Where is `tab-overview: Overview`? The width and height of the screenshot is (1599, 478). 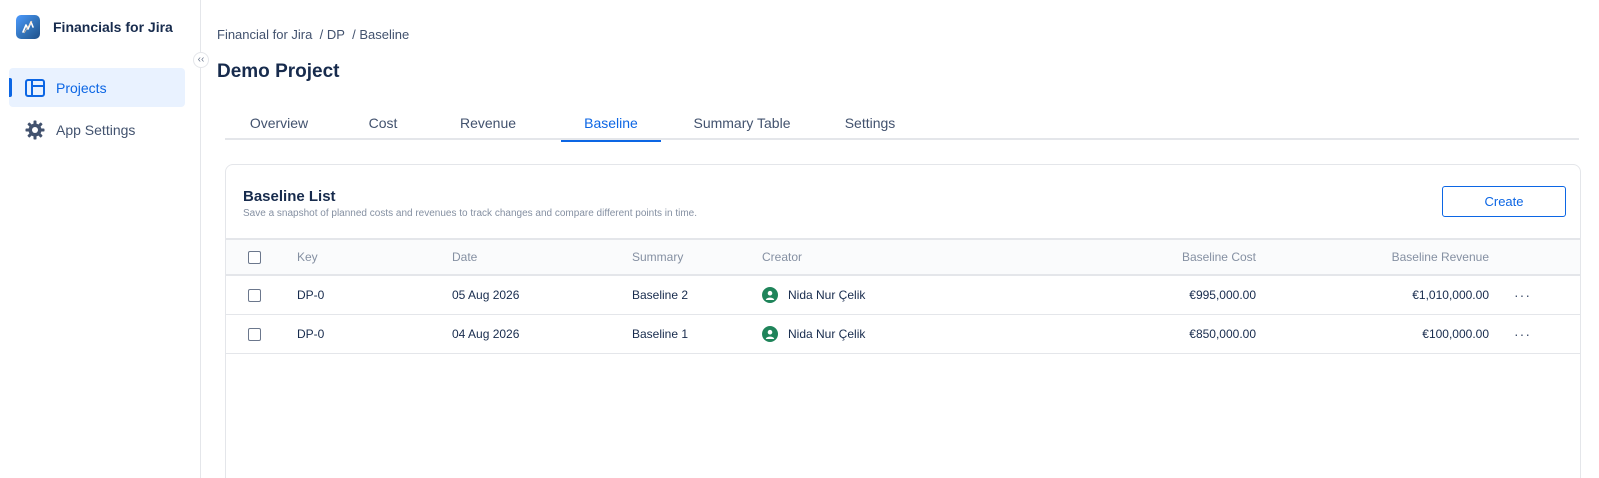 tab-overview: Overview is located at coordinates (279, 122).